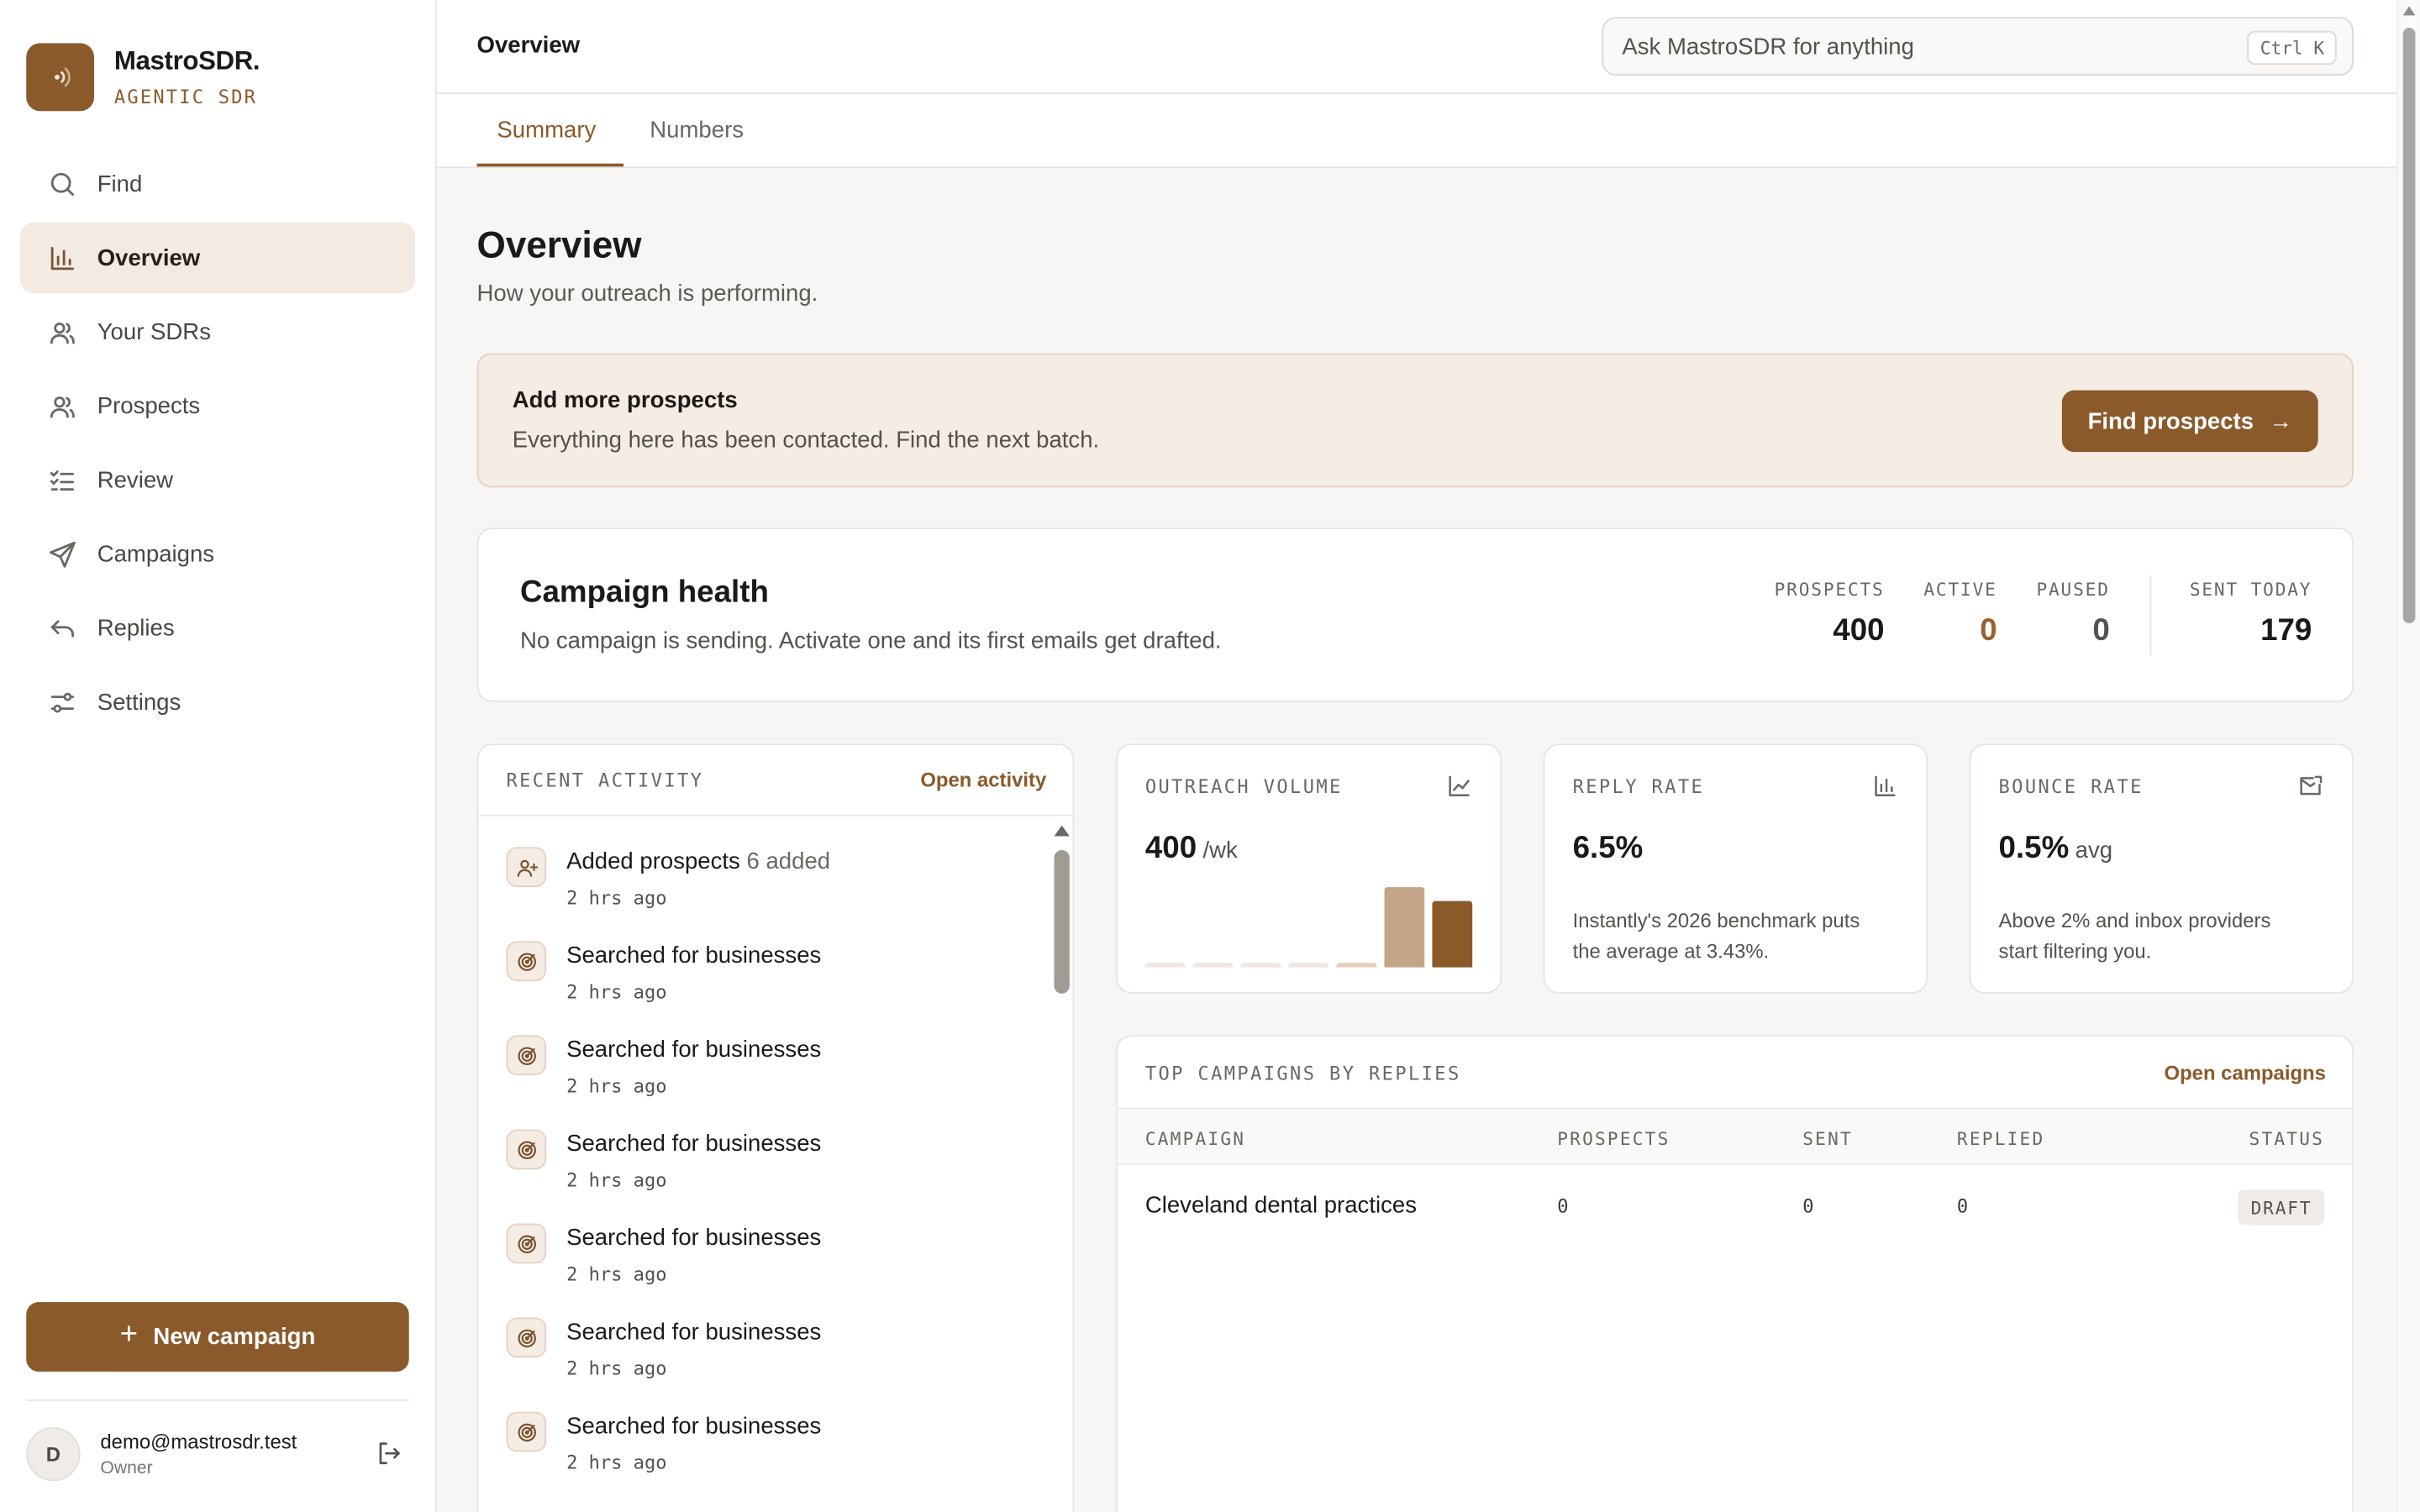  What do you see at coordinates (2409, 326) in the screenshot?
I see `page-scroll-thumb` at bounding box center [2409, 326].